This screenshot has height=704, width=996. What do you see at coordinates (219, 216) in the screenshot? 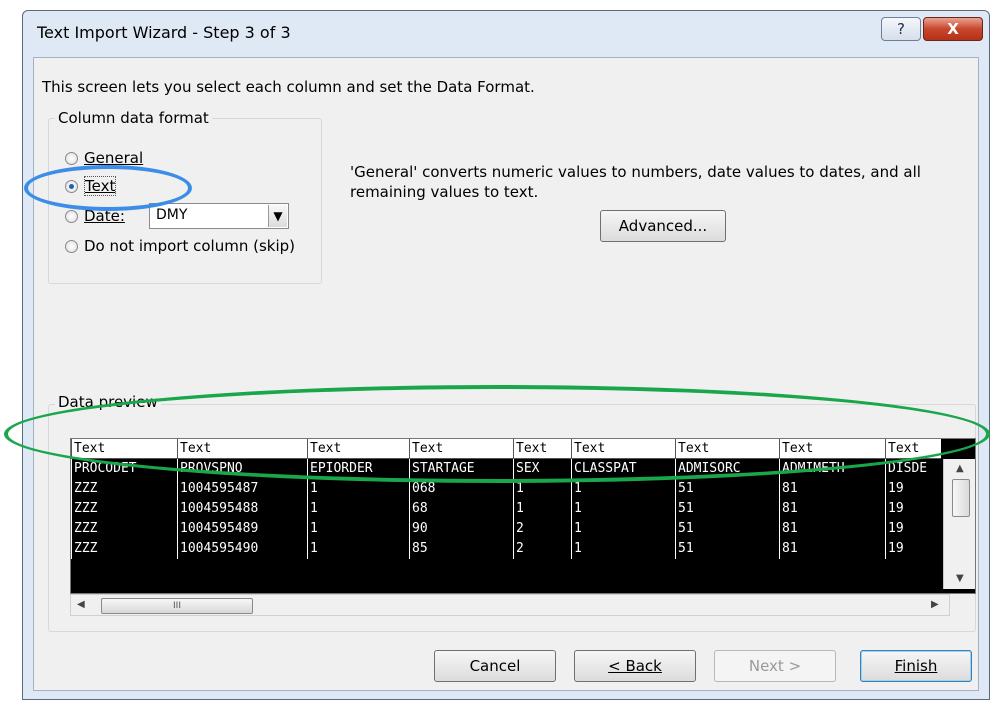
I see `date-format-select: DMY ▼` at bounding box center [219, 216].